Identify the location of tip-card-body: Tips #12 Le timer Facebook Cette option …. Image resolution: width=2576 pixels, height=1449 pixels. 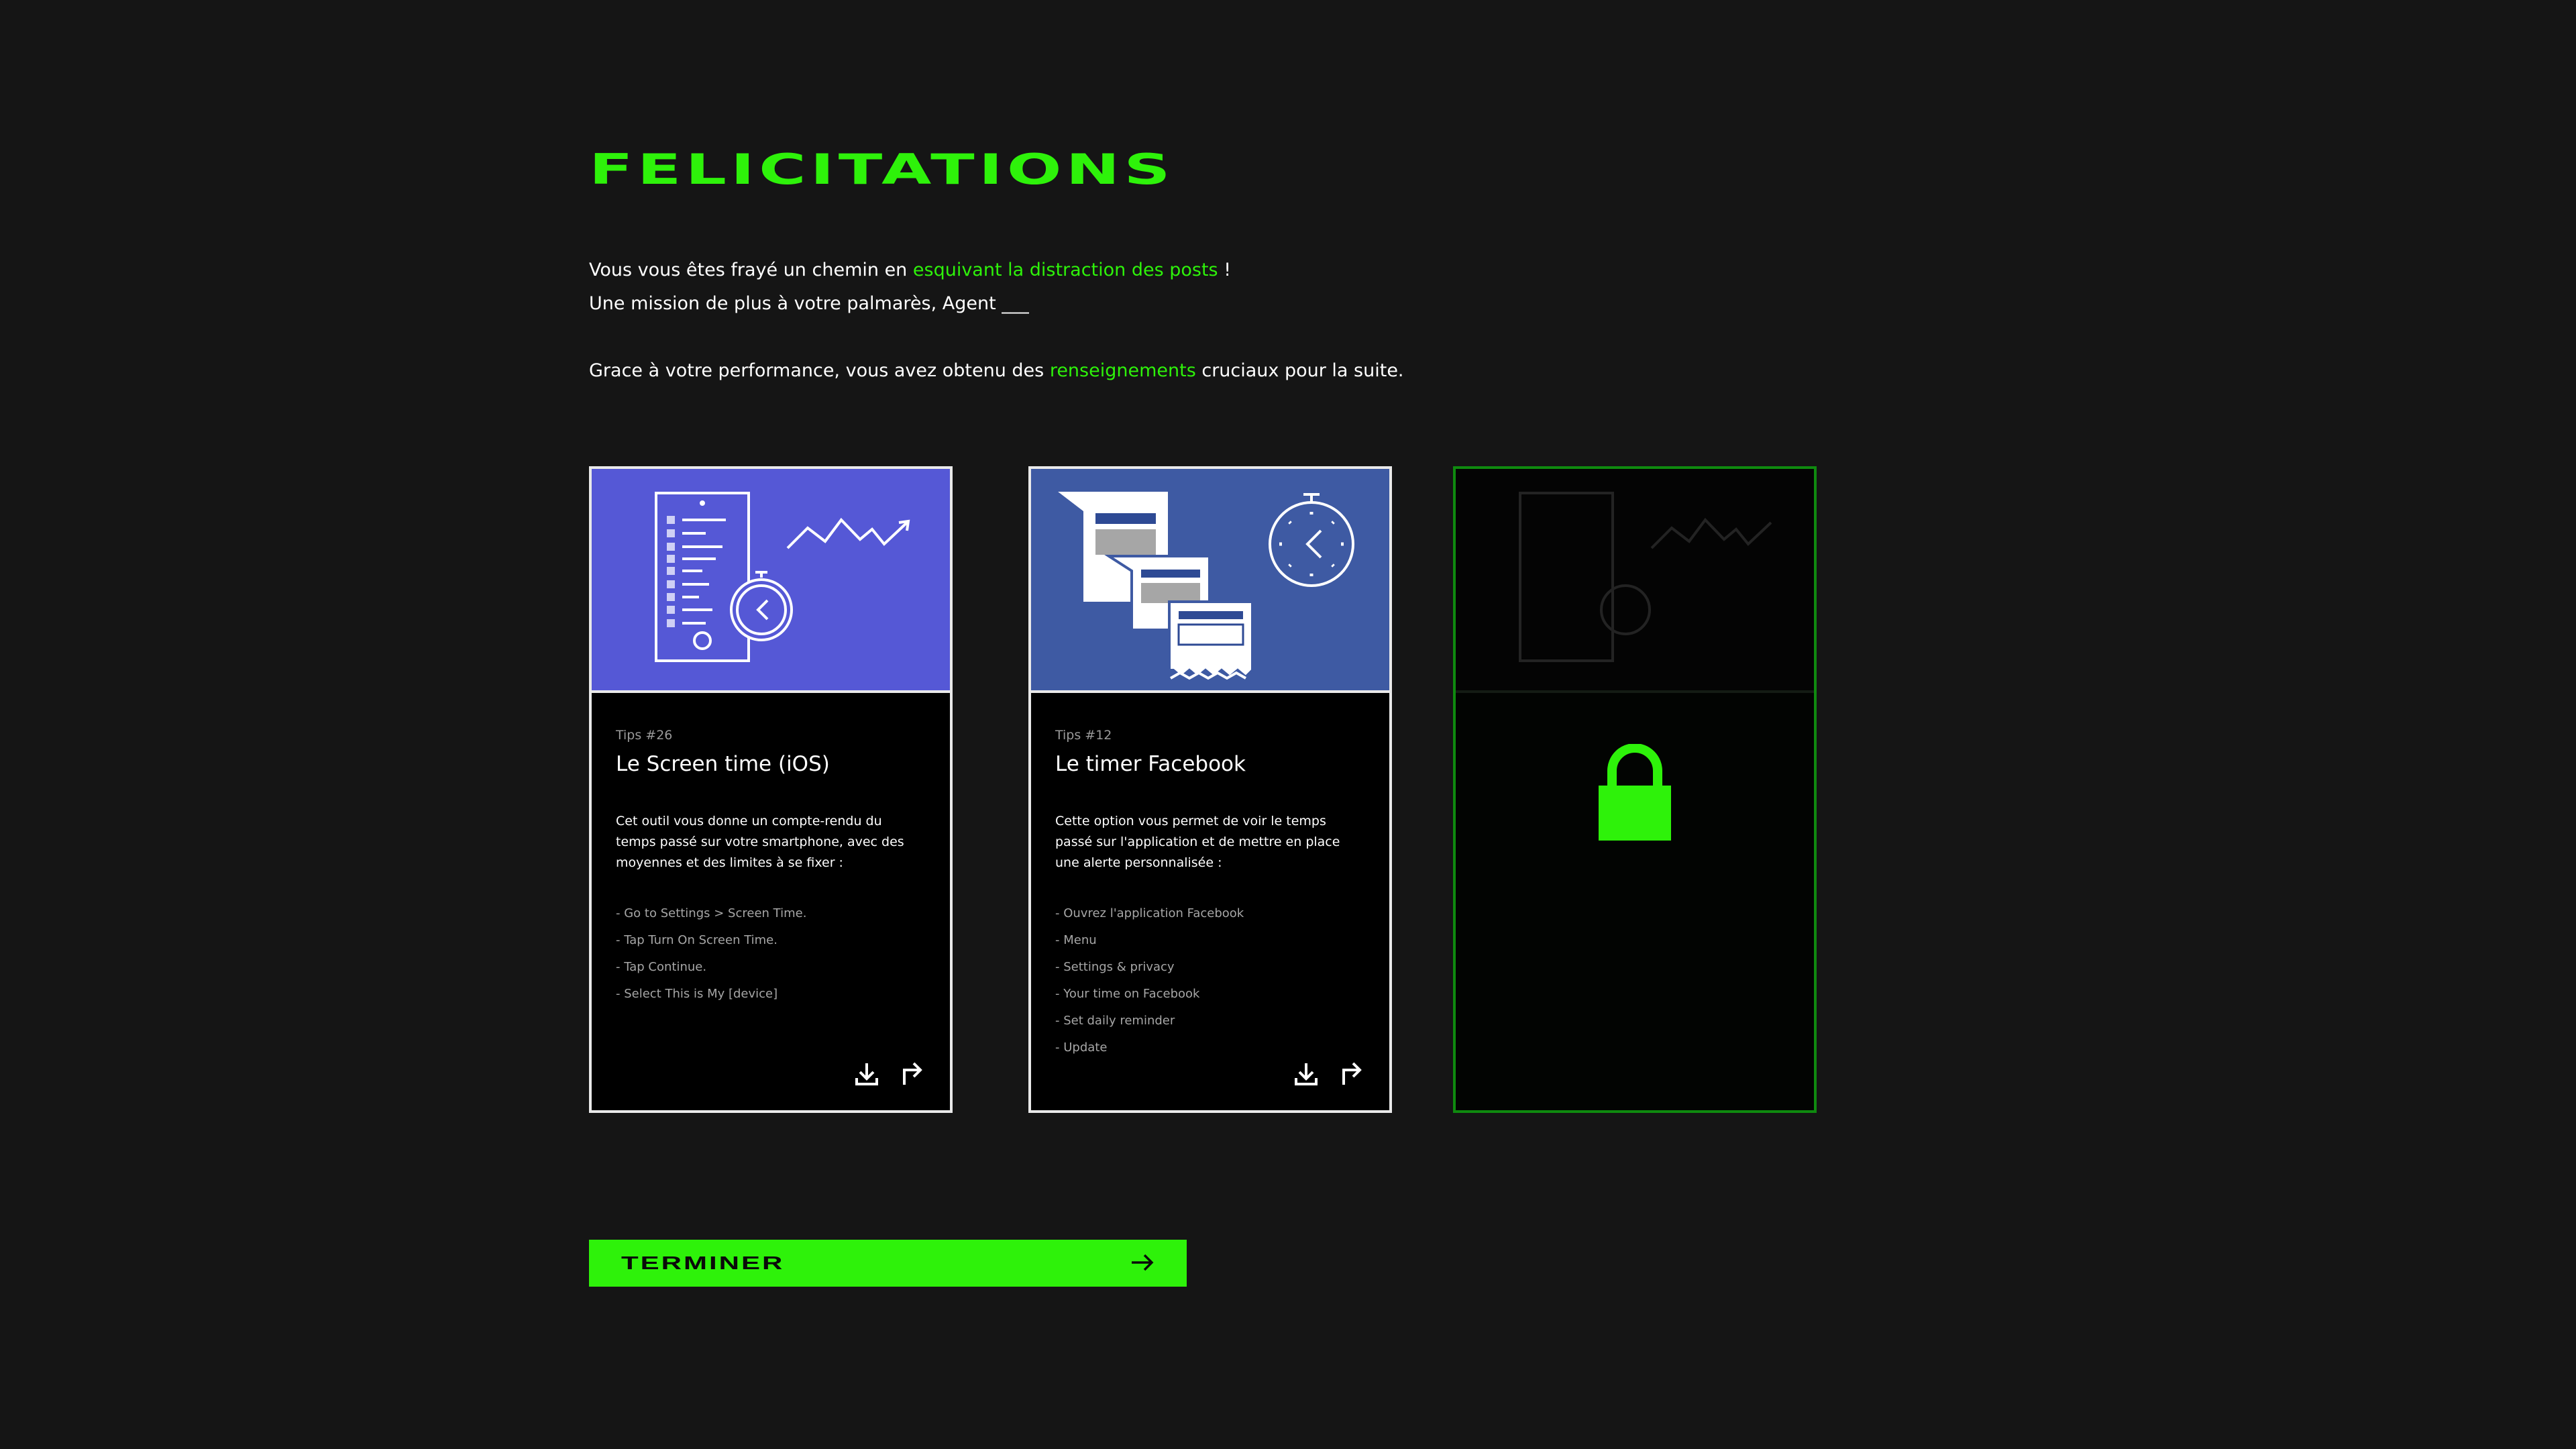
(1210, 877).